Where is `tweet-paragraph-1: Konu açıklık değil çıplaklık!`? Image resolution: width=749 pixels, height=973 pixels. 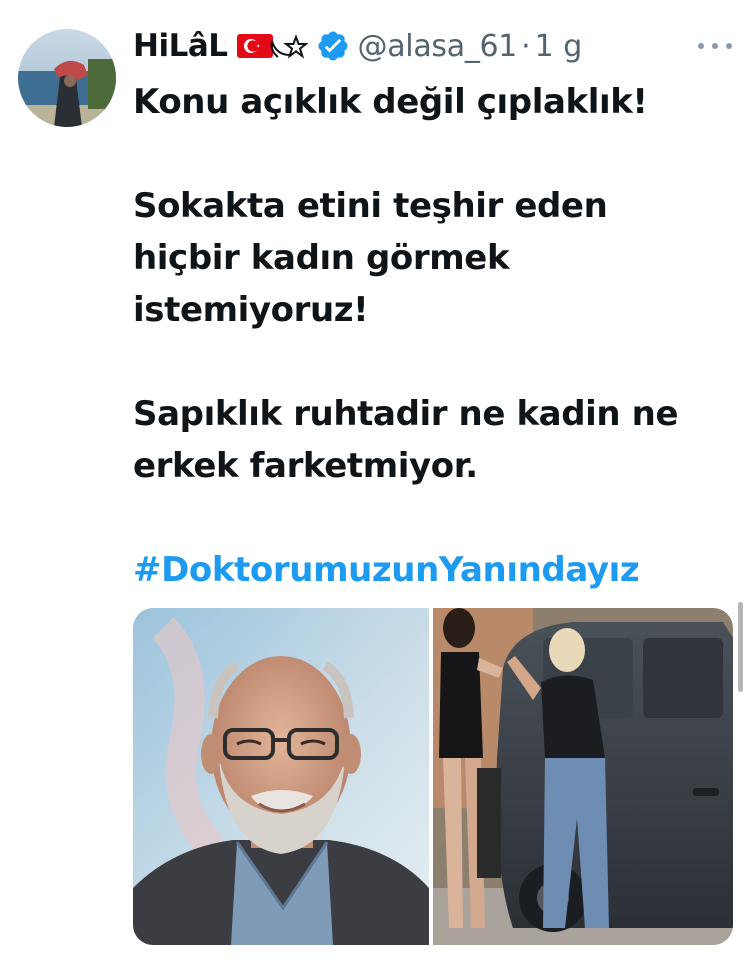 tweet-paragraph-1: Konu açıklık değil çıplaklık! is located at coordinates (390, 102).